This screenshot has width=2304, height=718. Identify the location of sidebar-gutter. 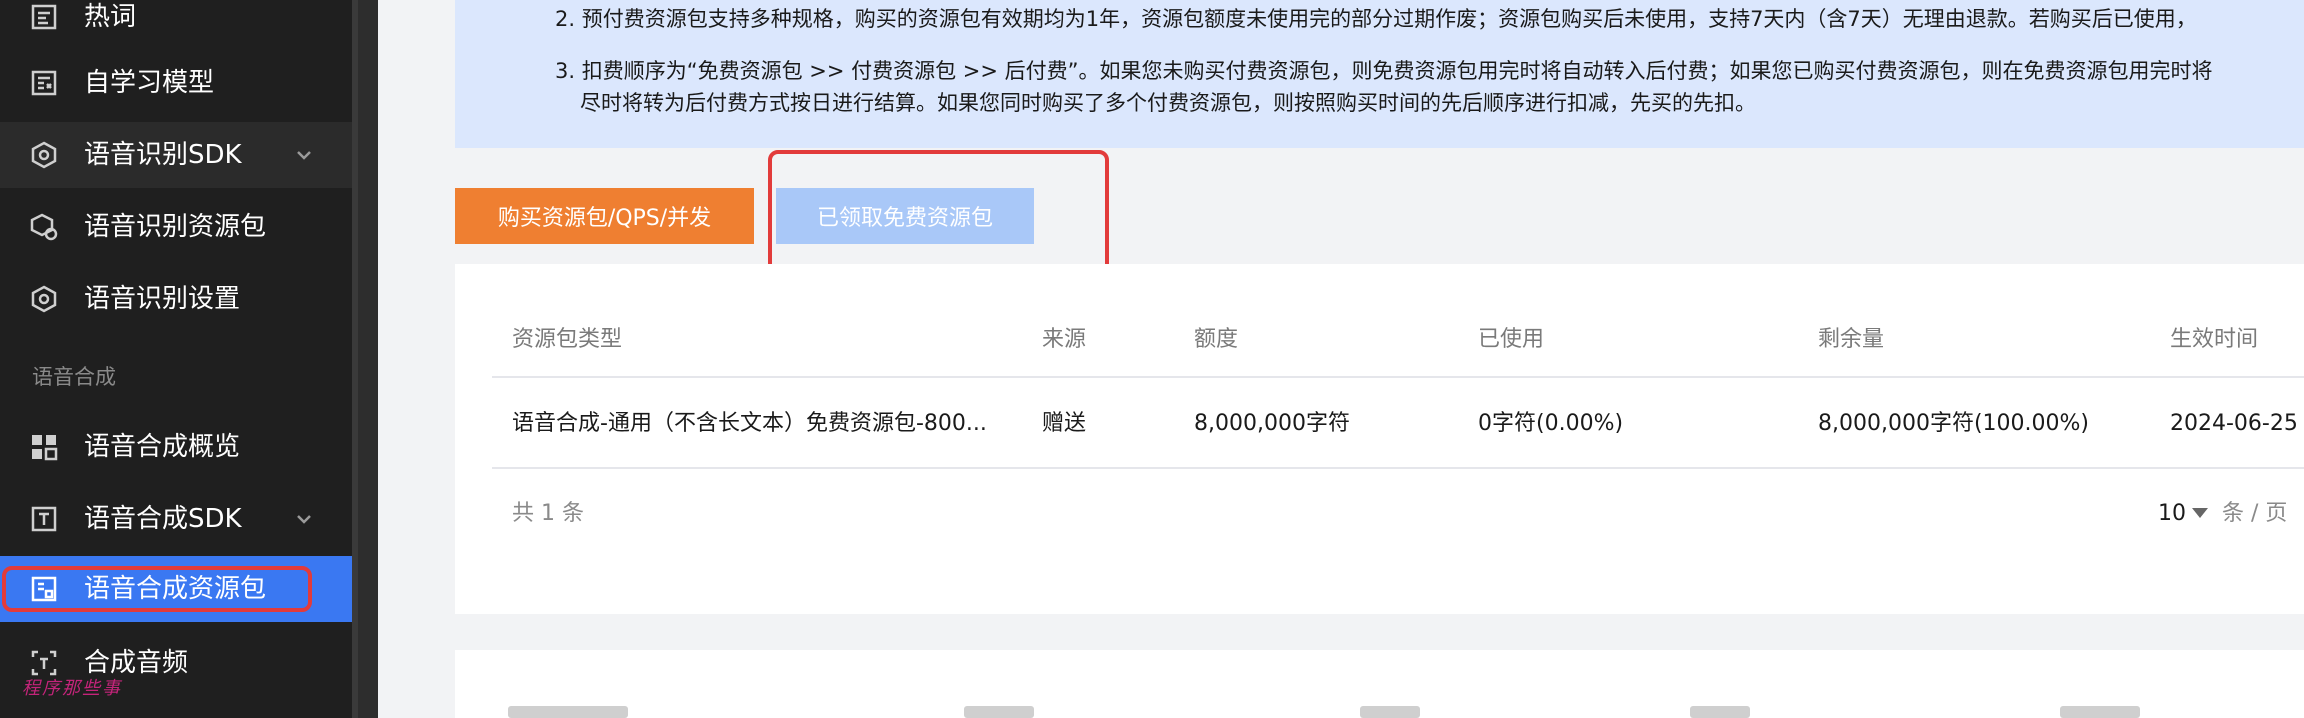
(368, 359).